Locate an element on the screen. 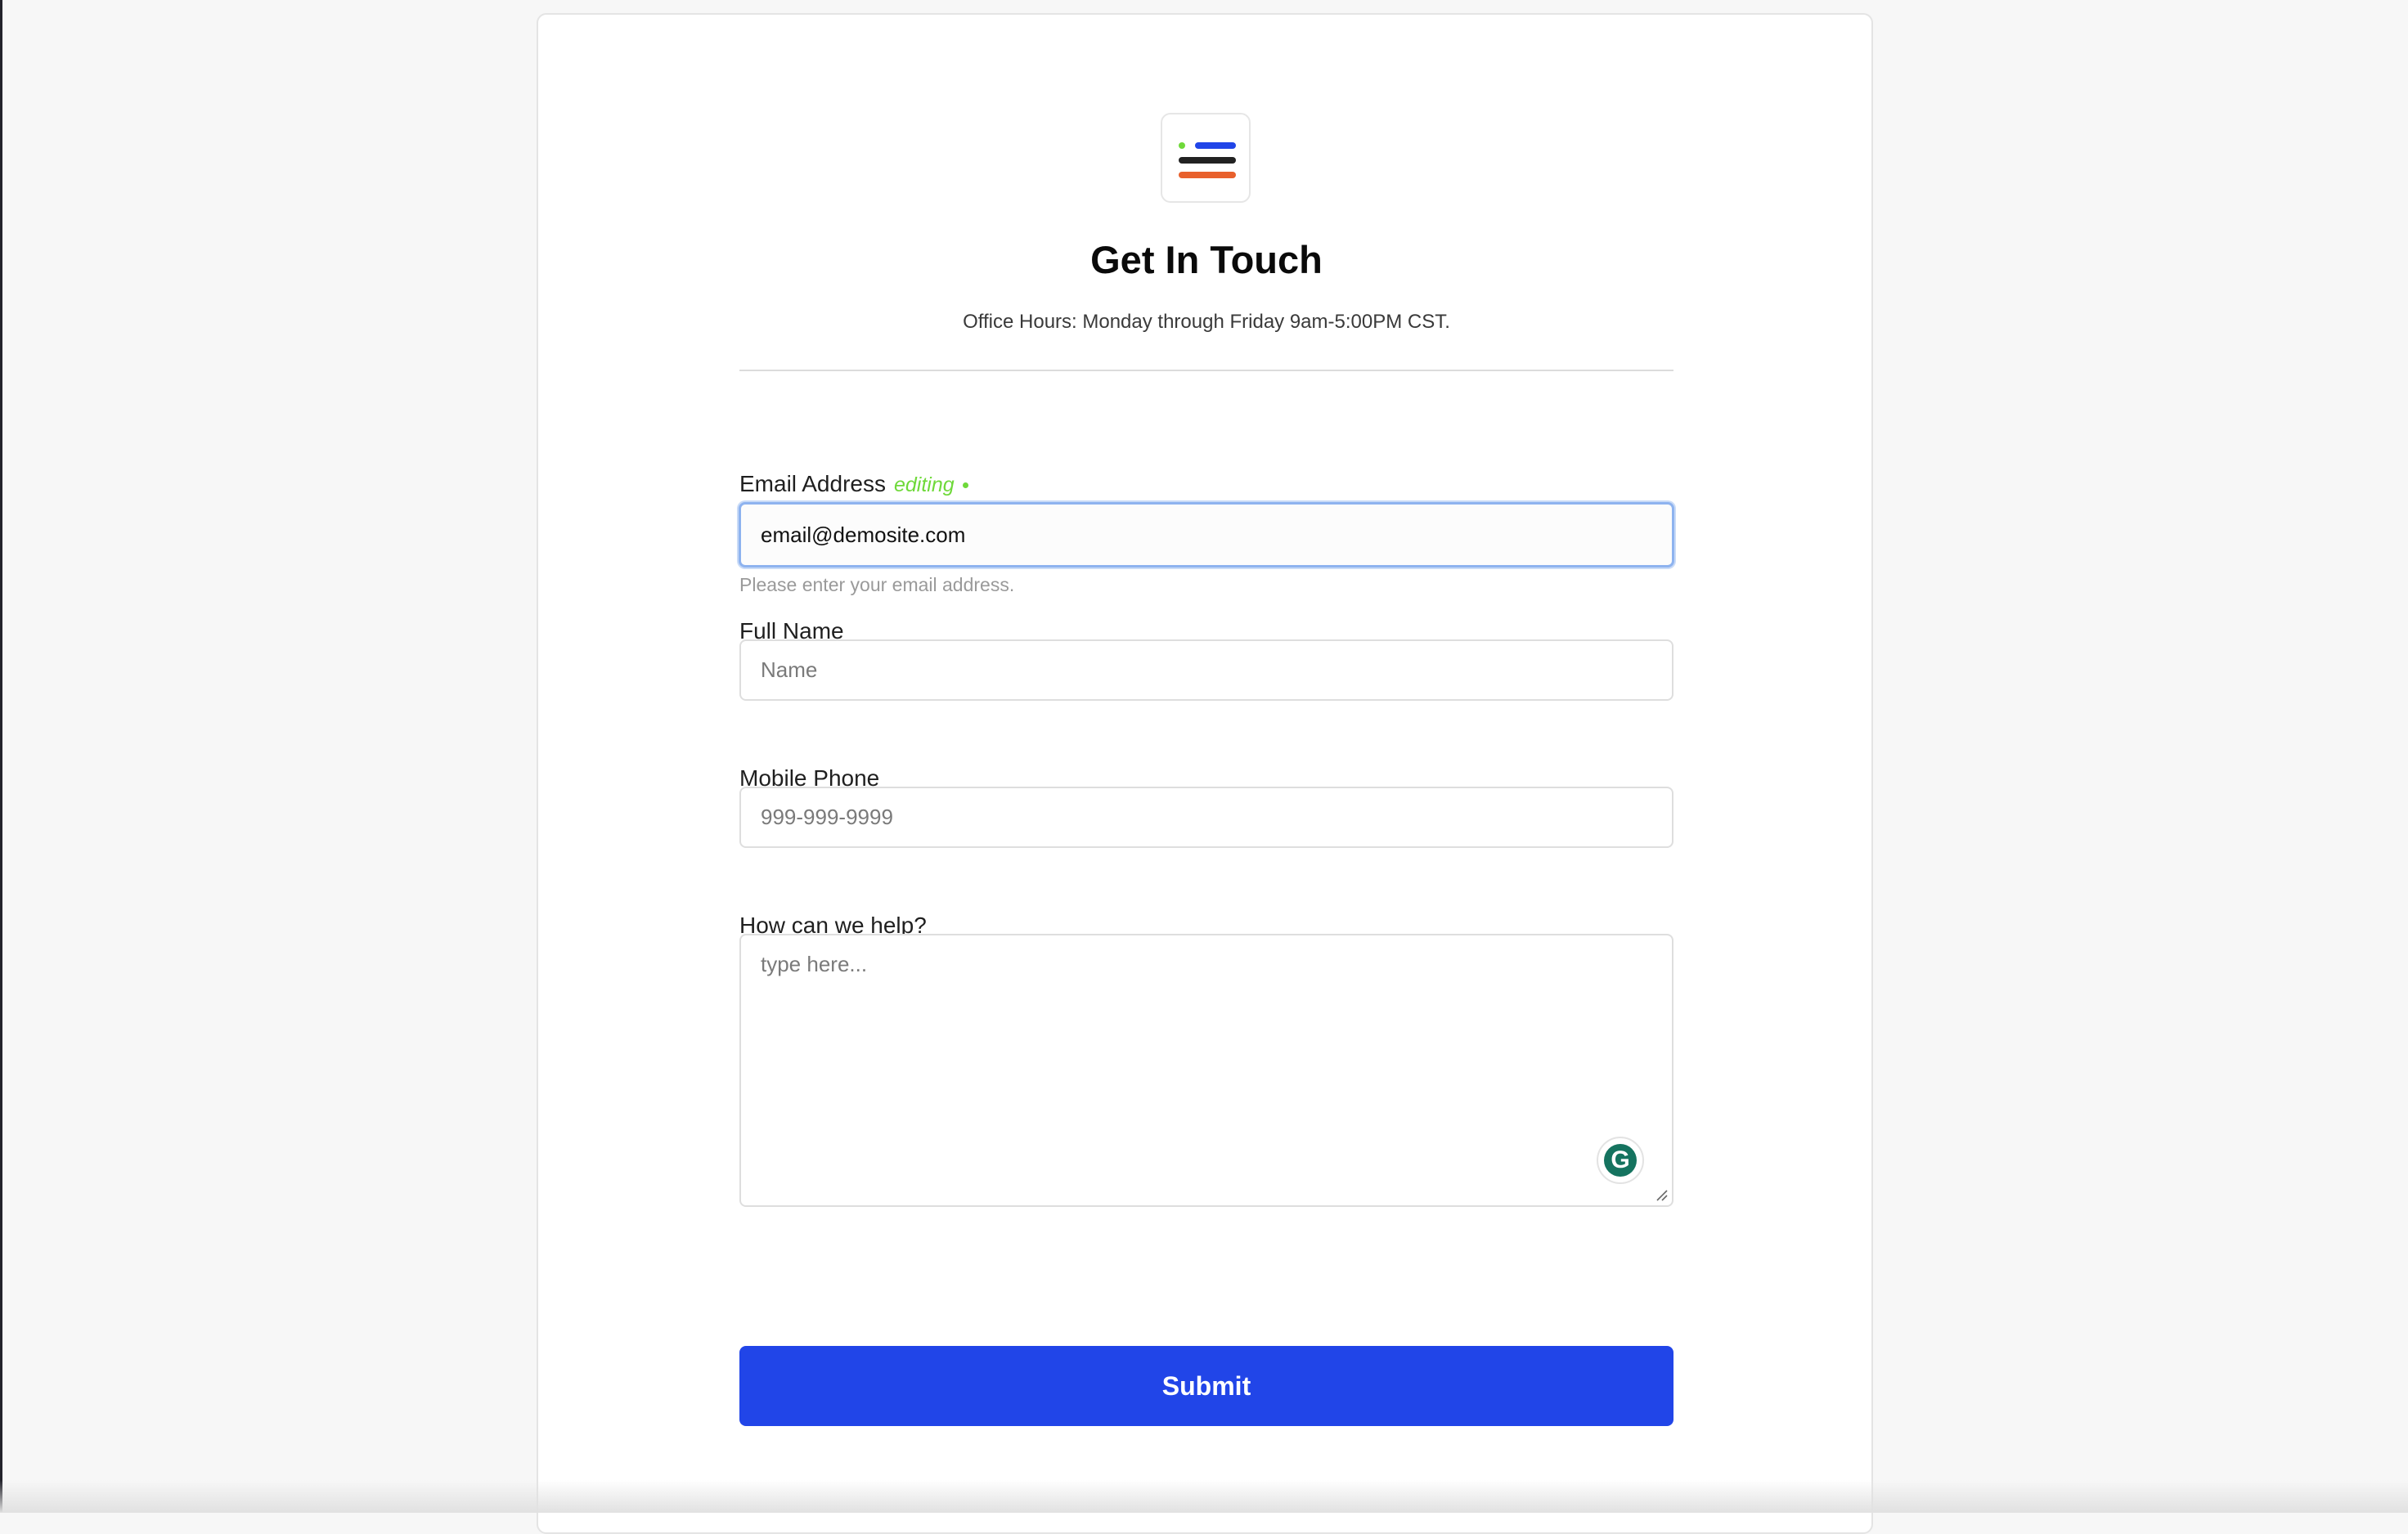  email-label-text: Email Address is located at coordinates (812, 483).